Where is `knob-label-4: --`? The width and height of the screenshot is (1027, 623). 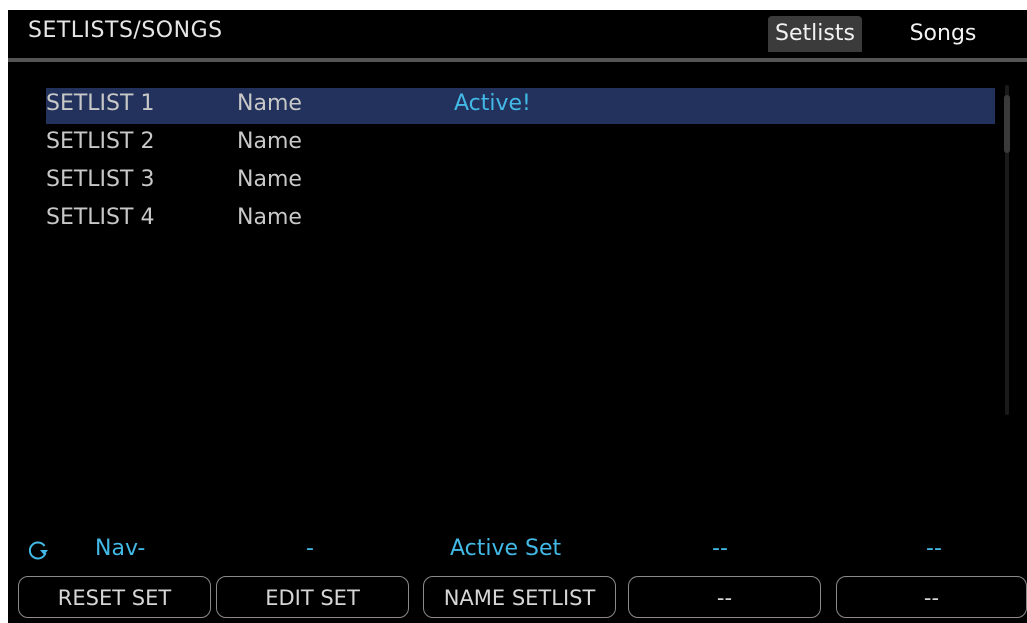
knob-label-4: -- is located at coordinates (720, 548).